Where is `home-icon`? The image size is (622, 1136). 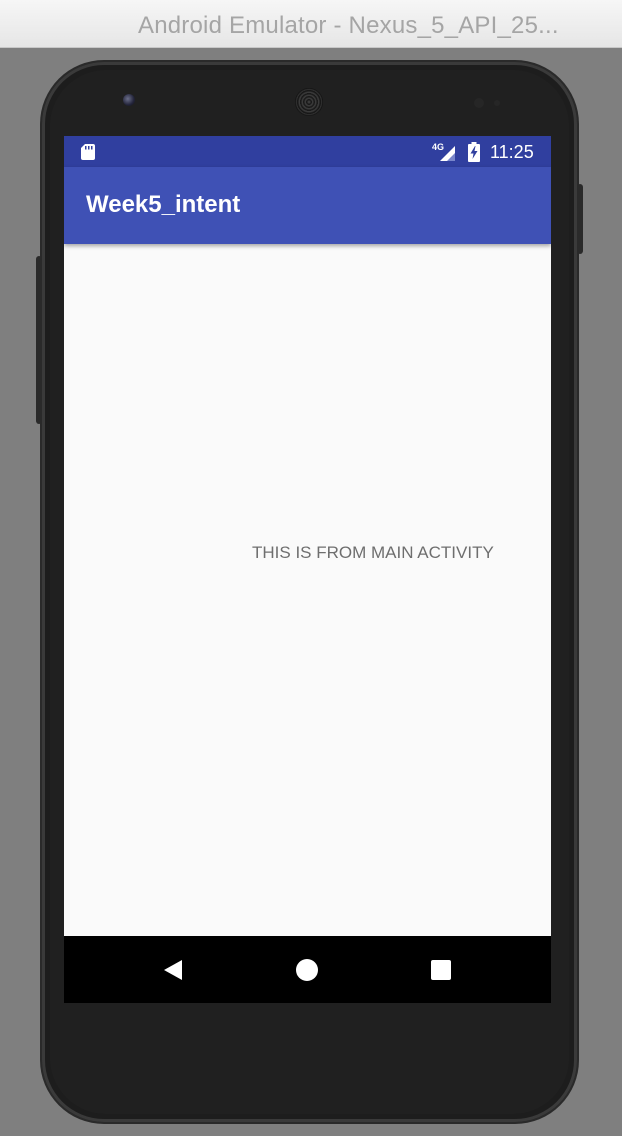
home-icon is located at coordinates (307, 970).